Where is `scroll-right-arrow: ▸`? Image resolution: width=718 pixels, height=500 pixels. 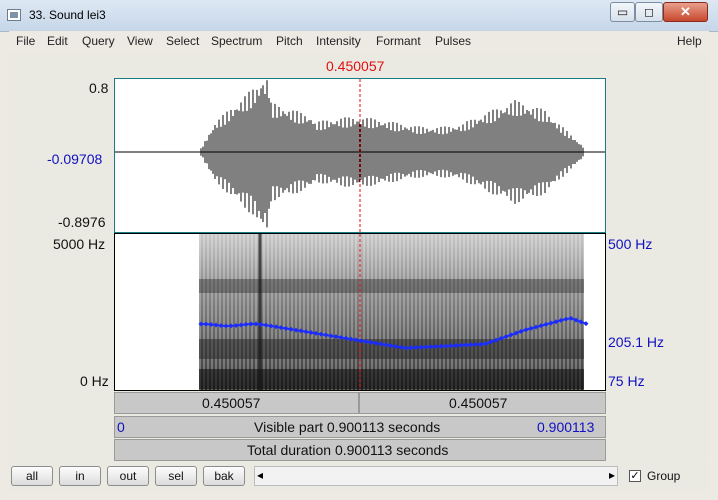 scroll-right-arrow: ▸ is located at coordinates (612, 475).